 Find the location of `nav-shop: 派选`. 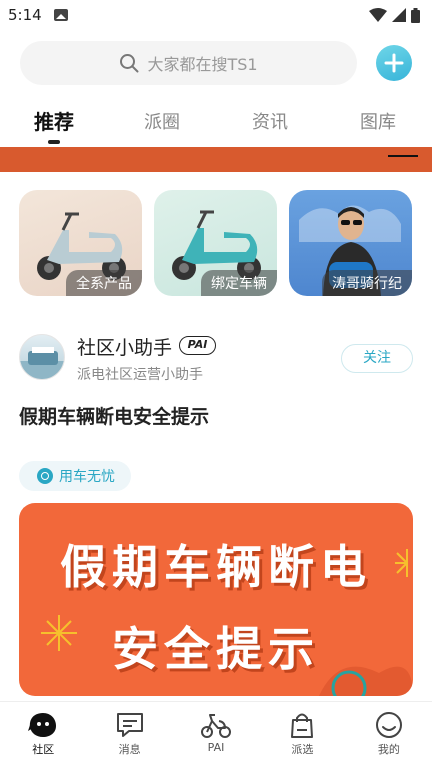

nav-shop: 派选 is located at coordinates (302, 735).